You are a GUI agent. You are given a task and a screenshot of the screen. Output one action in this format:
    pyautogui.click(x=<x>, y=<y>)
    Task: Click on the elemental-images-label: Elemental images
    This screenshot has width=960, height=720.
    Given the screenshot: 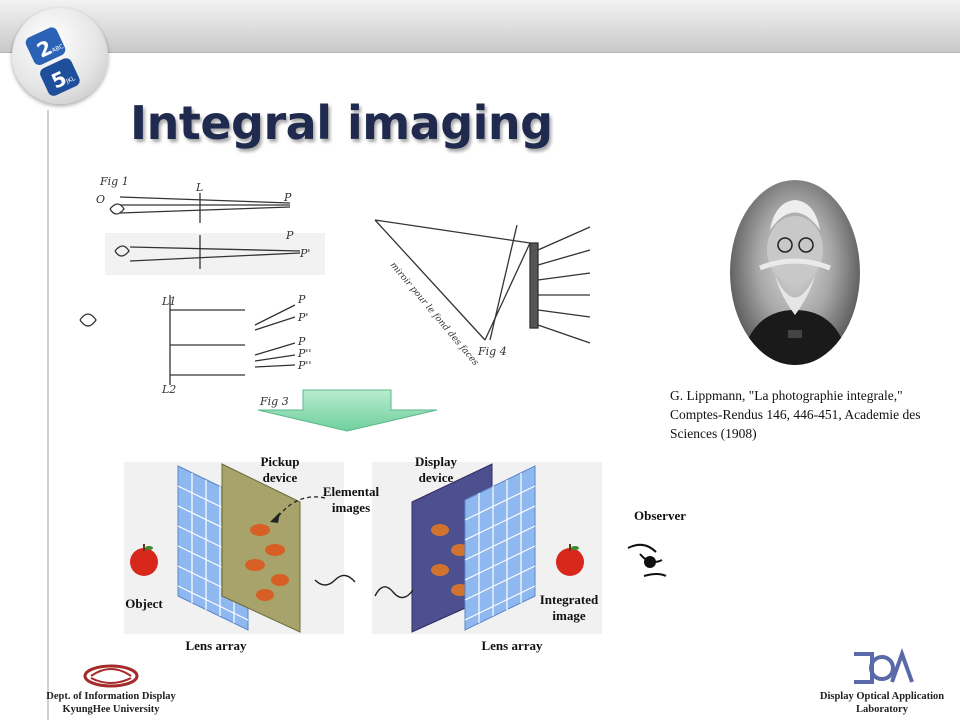 What is the action you would take?
    pyautogui.click(x=351, y=499)
    